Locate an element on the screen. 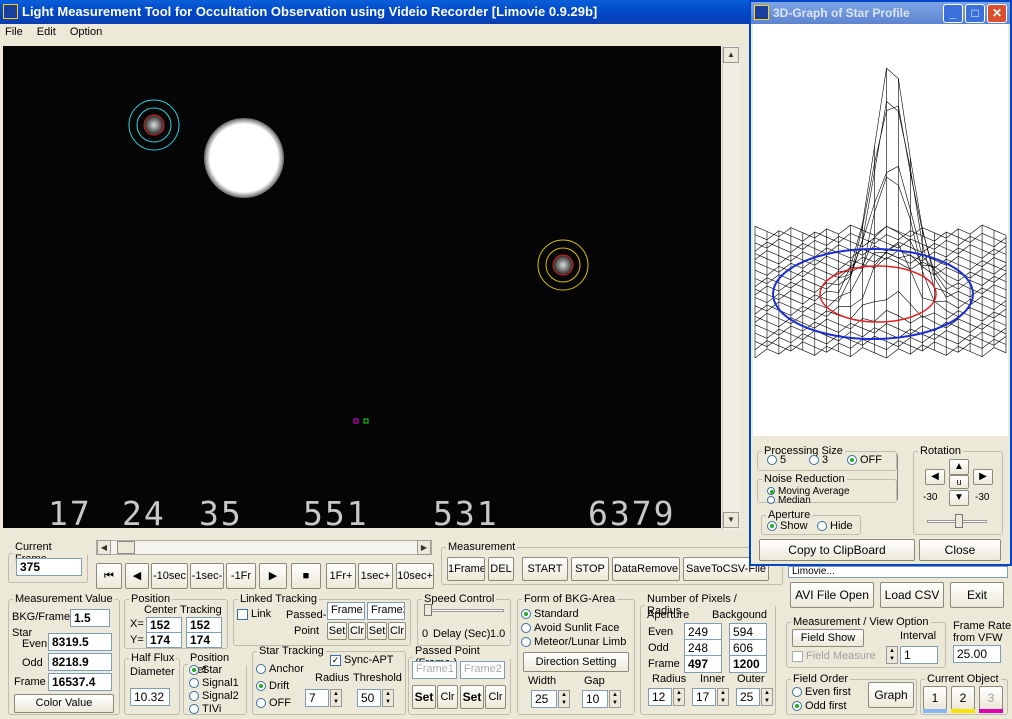 The width and height of the screenshot is (1012, 719). procsize-off: OFF is located at coordinates (864, 460).